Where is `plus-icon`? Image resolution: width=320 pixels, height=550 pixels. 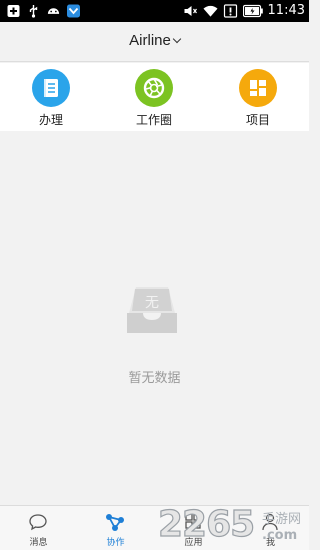 plus-icon is located at coordinates (13, 11).